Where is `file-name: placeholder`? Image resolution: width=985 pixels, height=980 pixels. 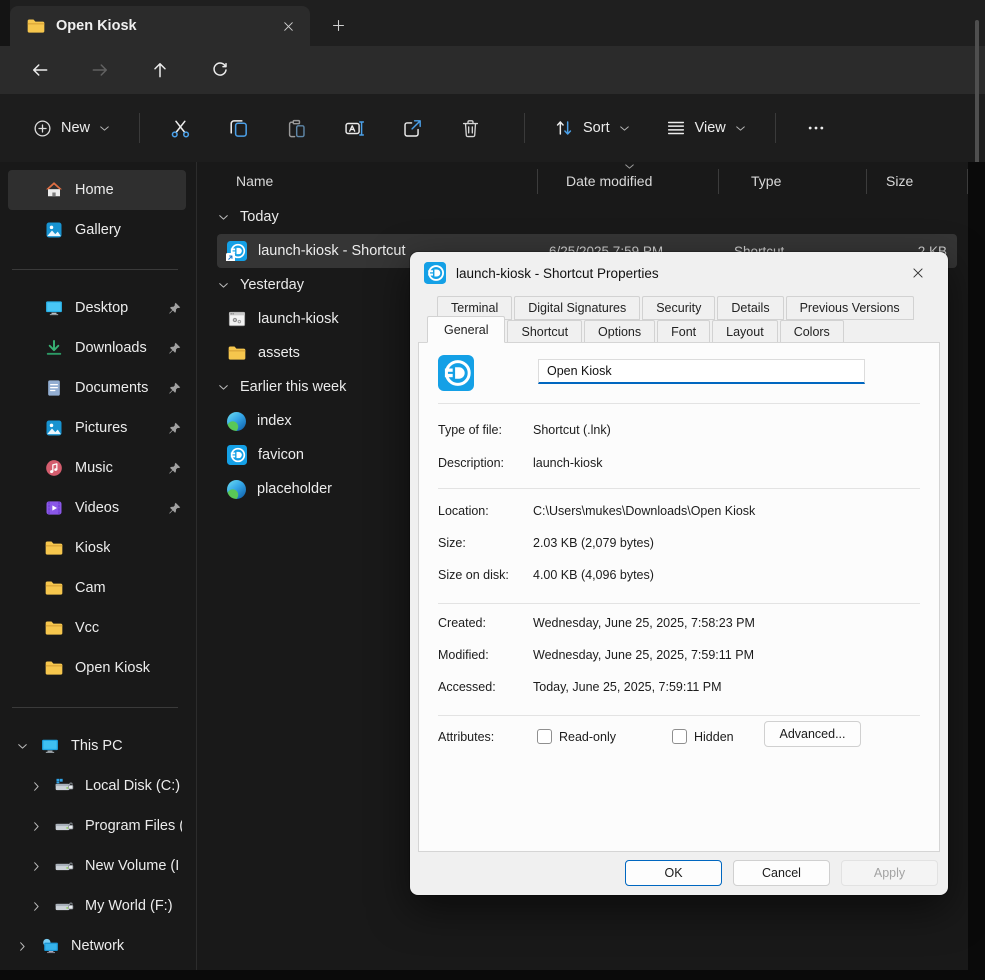
file-name: placeholder is located at coordinates (294, 489).